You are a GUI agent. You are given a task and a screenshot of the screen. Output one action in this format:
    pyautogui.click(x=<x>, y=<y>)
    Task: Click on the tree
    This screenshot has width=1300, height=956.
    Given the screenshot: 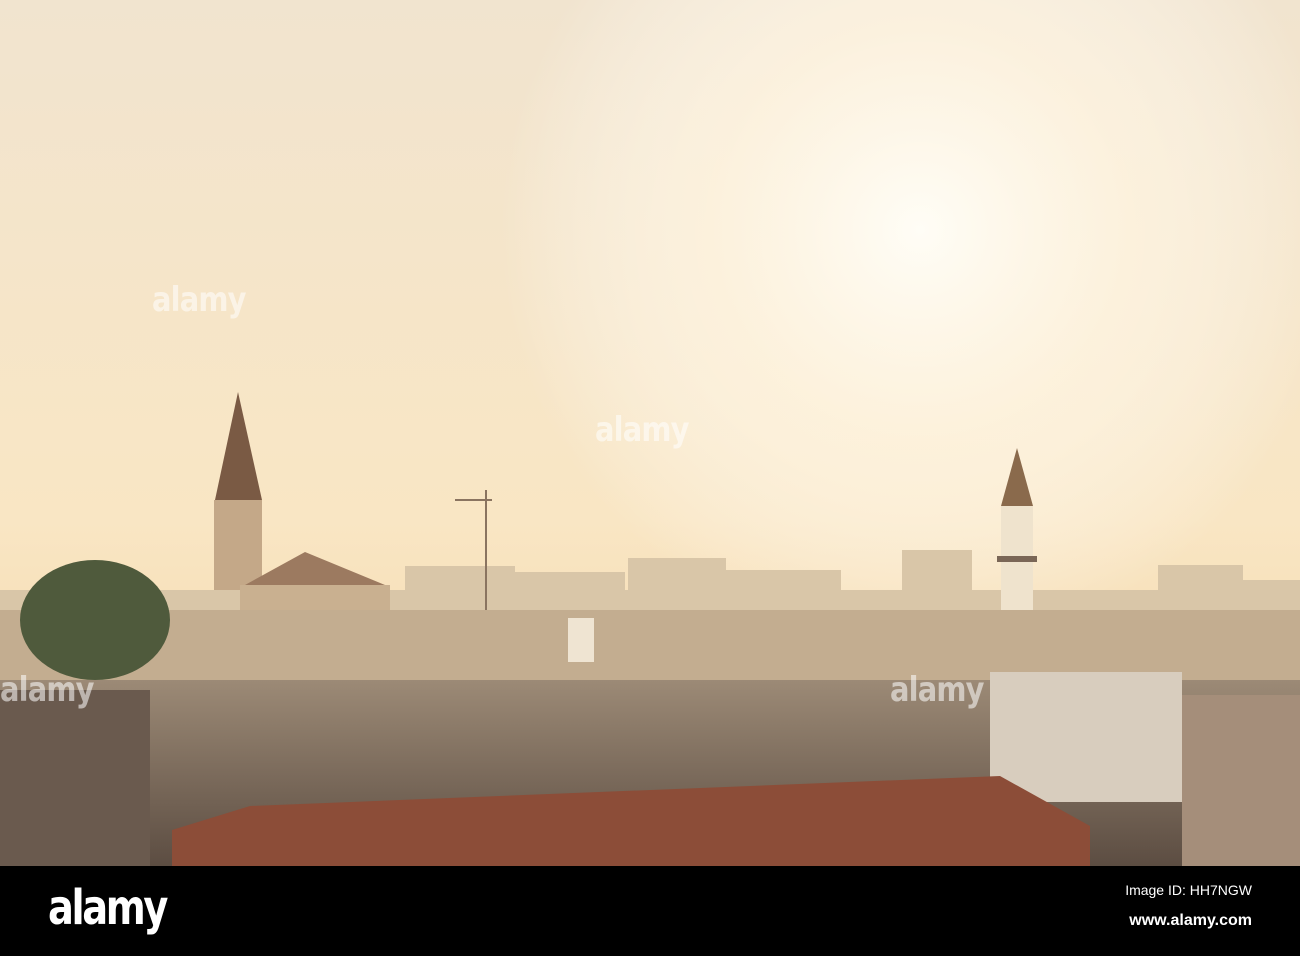 What is the action you would take?
    pyautogui.click(x=95, y=620)
    